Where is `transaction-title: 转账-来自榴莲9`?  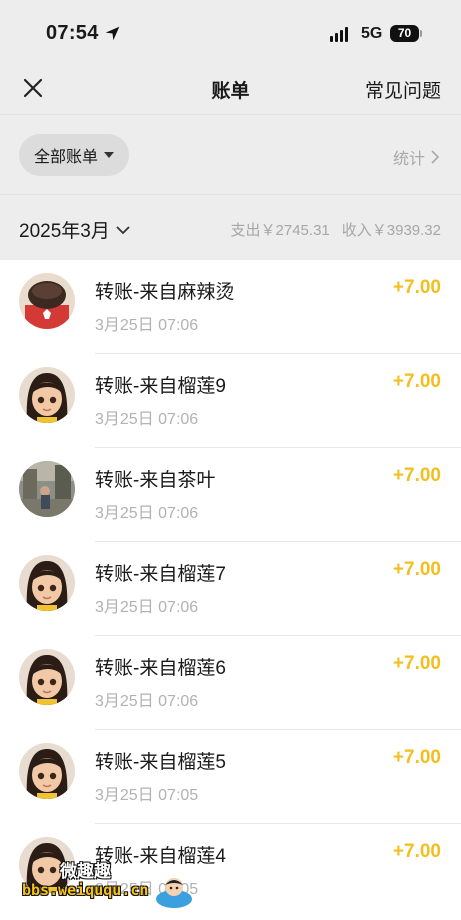
transaction-title: 转账-来自榴莲9 is located at coordinates (160, 386).